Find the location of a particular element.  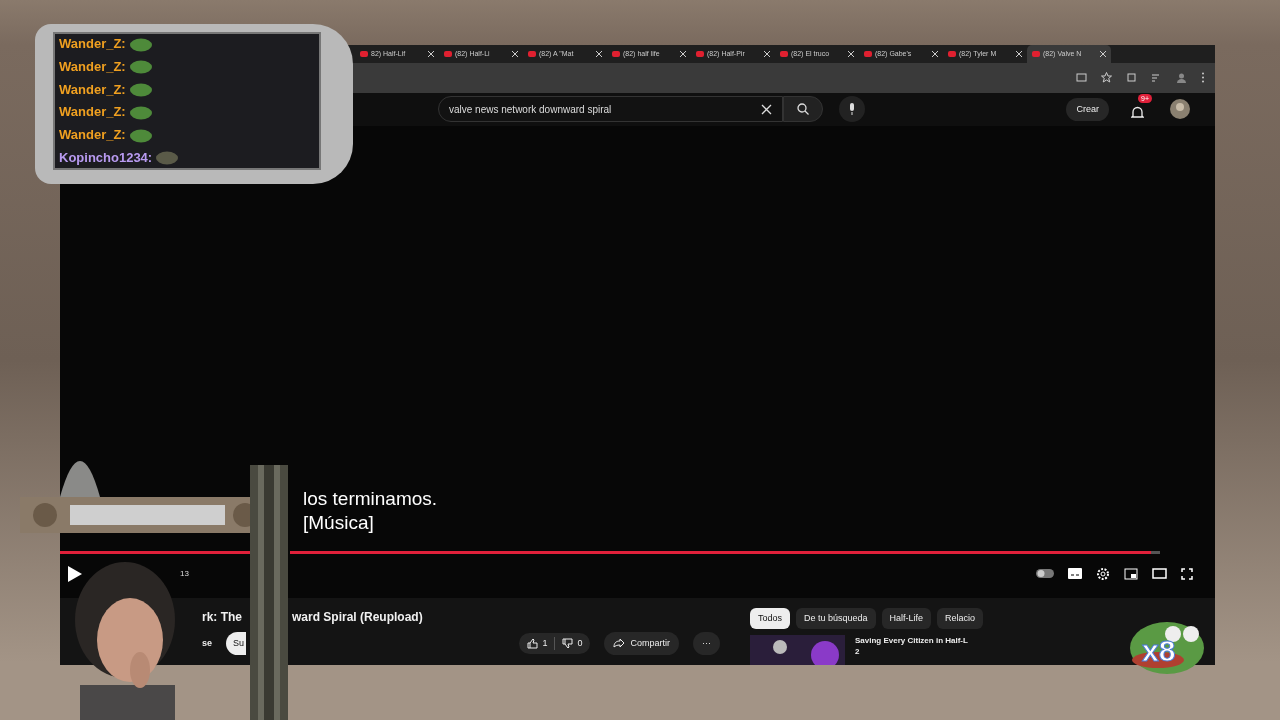

channel-name: se is located at coordinates (207, 643).